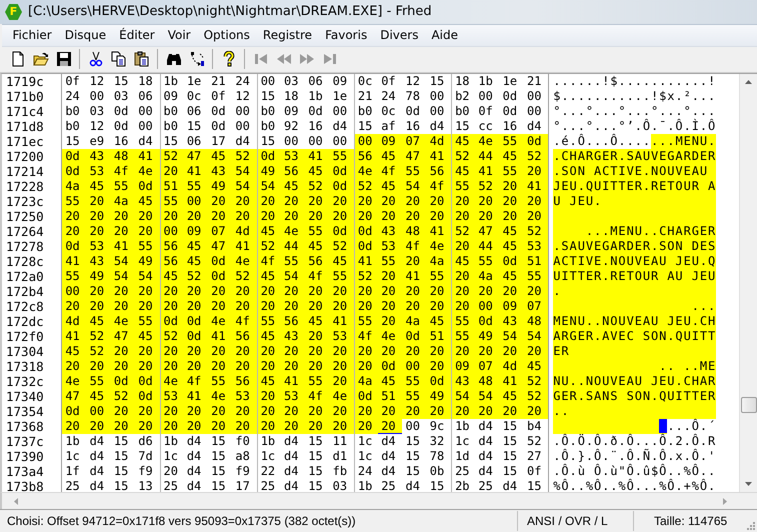 The width and height of the screenshot is (757, 532). What do you see at coordinates (32, 35) in the screenshot?
I see `menu-item: Fichier` at bounding box center [32, 35].